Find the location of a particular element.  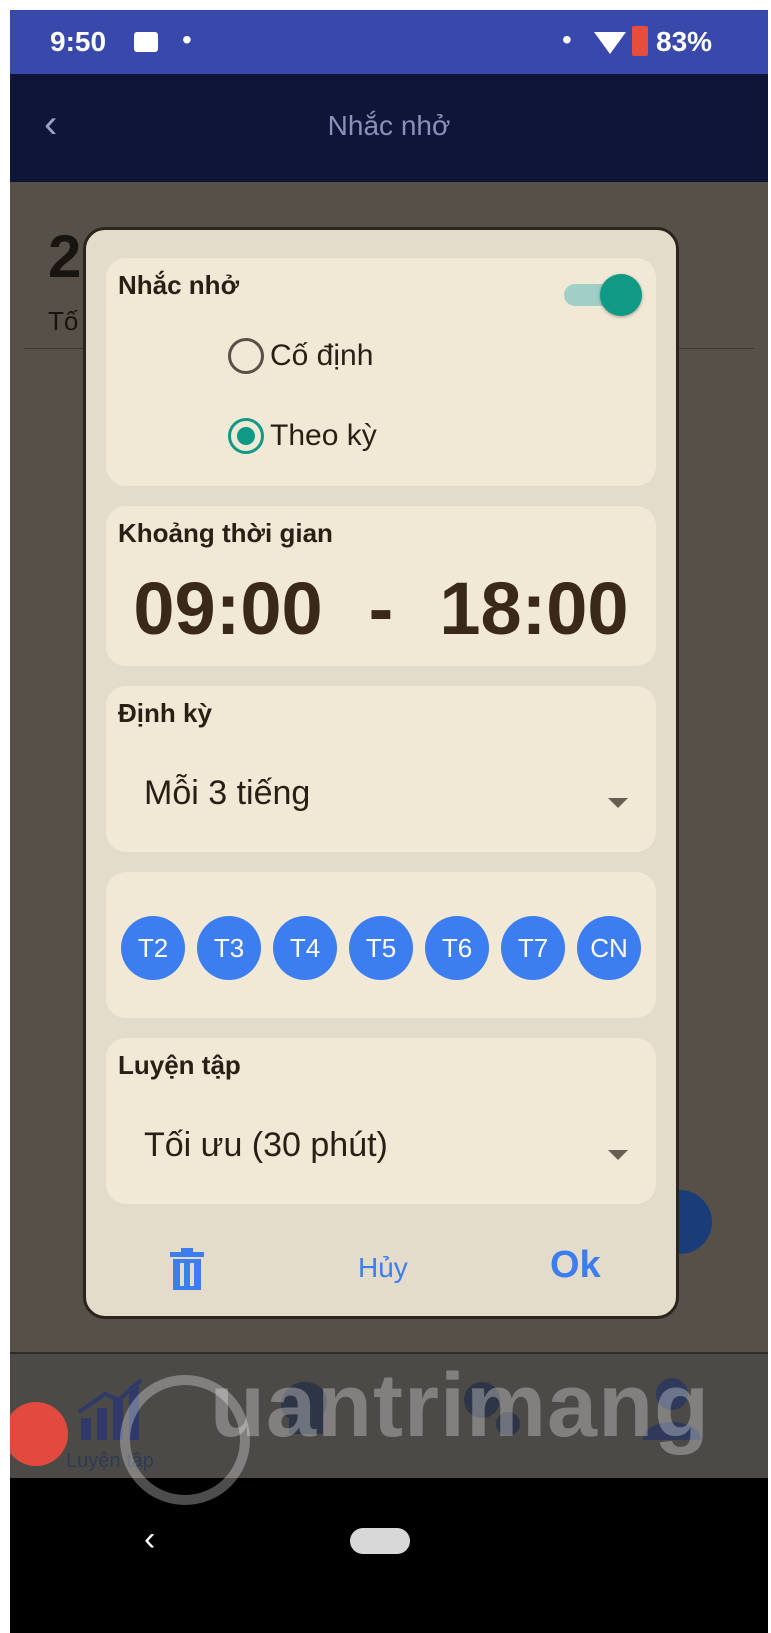

day-selector: T2 T3 T4 T5 T6 T7 CN is located at coordinates (381, 948).